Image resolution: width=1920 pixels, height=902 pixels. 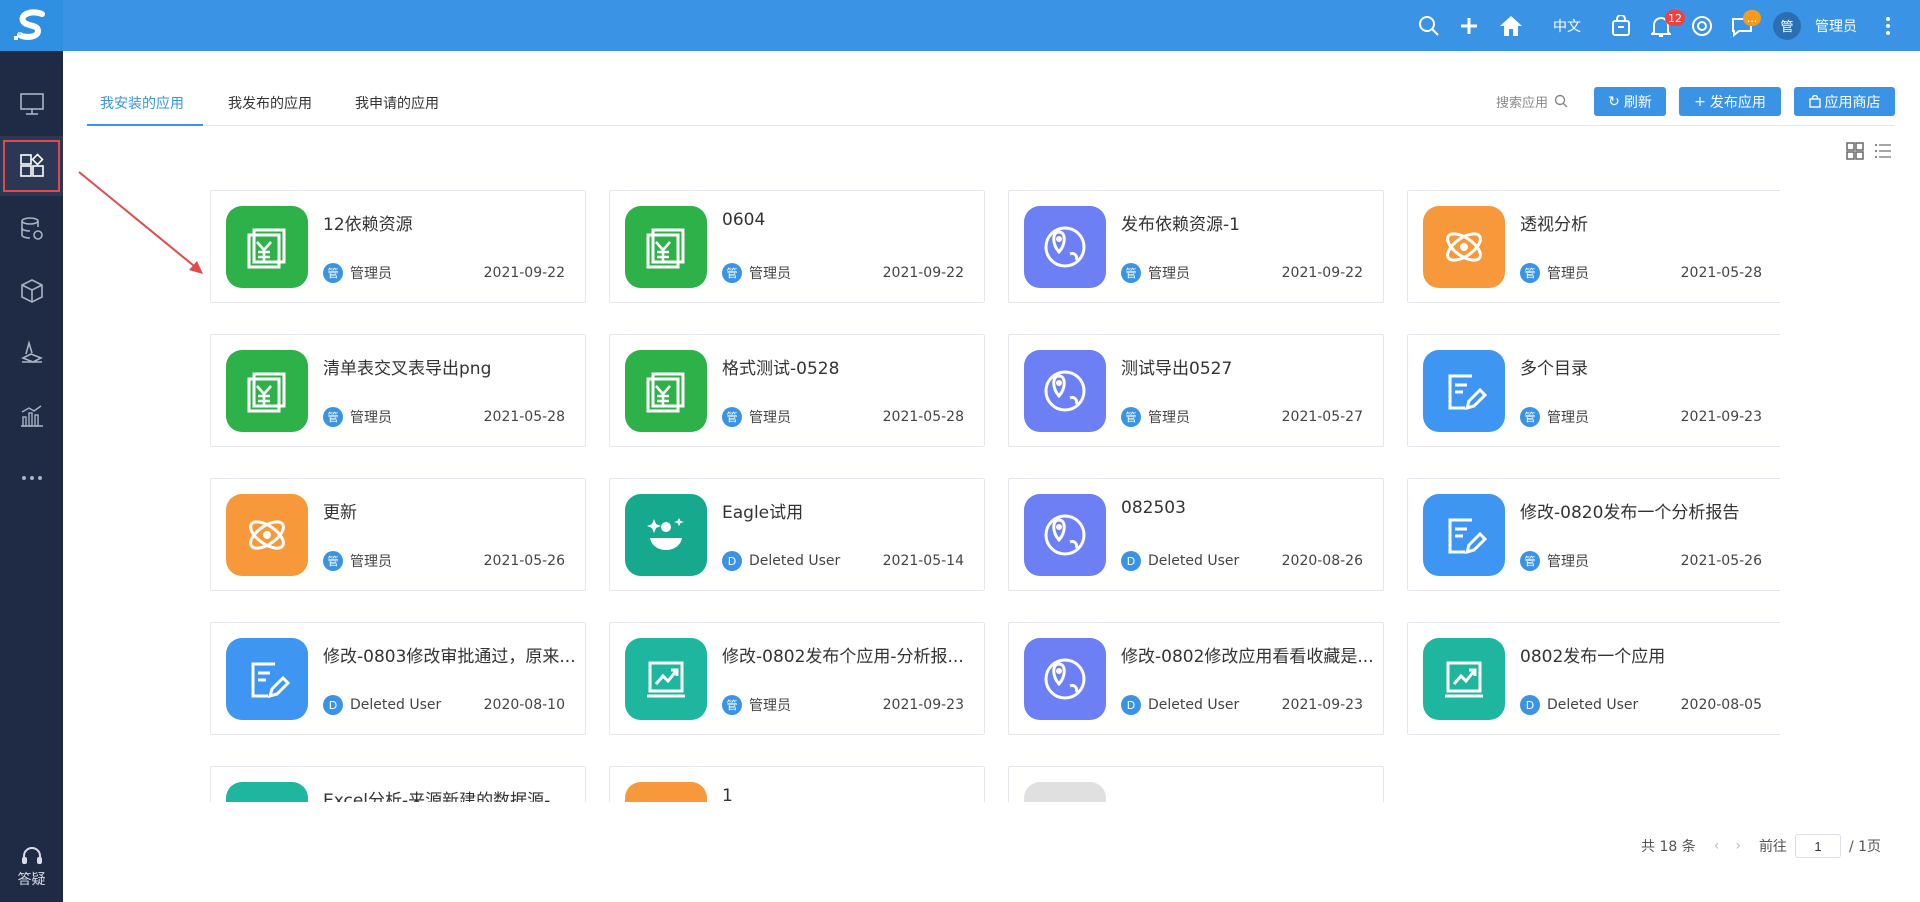 I want to click on store-button, so click(x=1621, y=25).